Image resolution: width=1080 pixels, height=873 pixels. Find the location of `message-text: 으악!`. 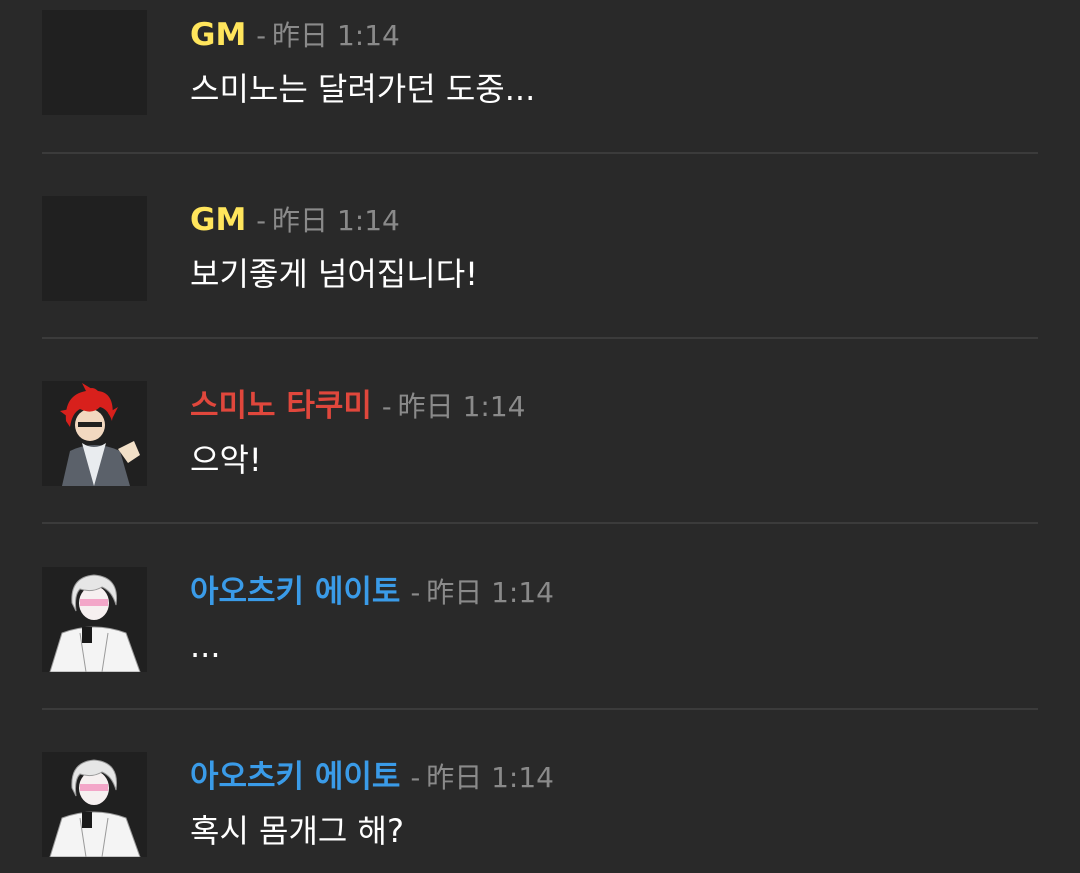

message-text: 으악! is located at coordinates (226, 460).